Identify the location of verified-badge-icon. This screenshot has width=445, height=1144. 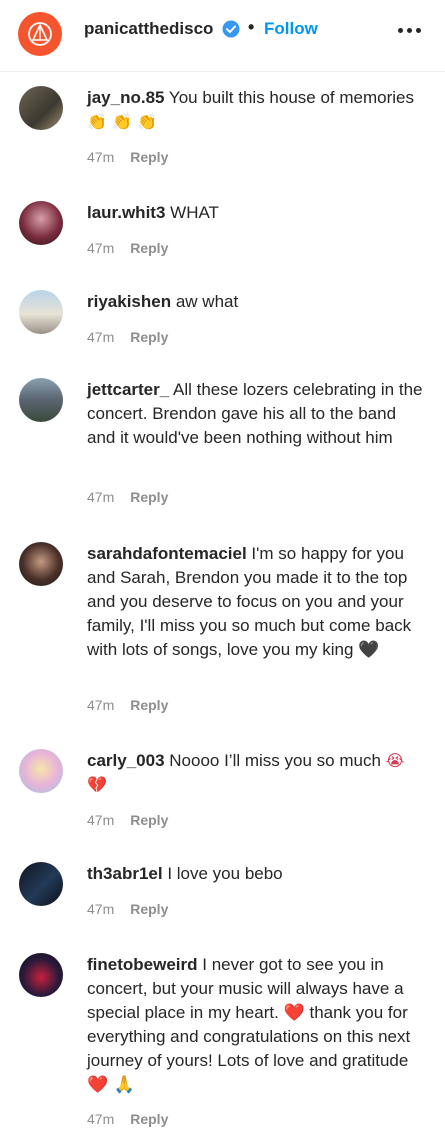
(231, 29).